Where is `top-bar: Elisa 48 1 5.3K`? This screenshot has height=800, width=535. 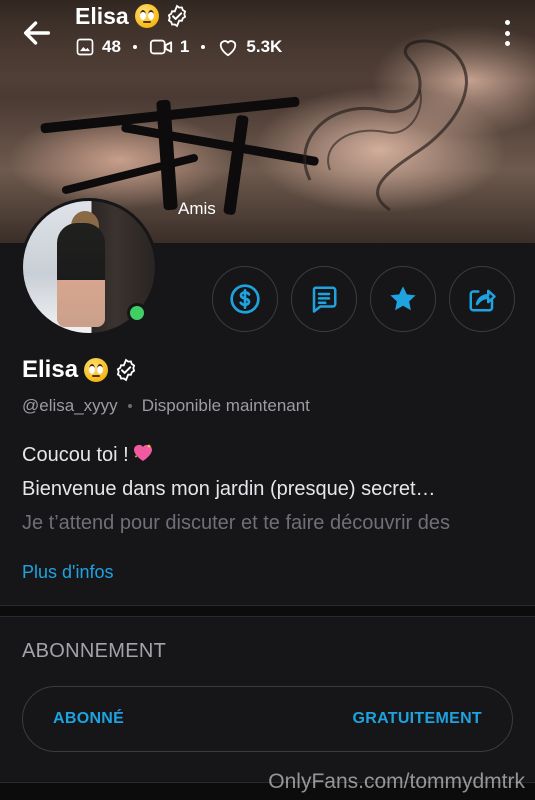
top-bar: Elisa 48 1 5.3K is located at coordinates (267, 35).